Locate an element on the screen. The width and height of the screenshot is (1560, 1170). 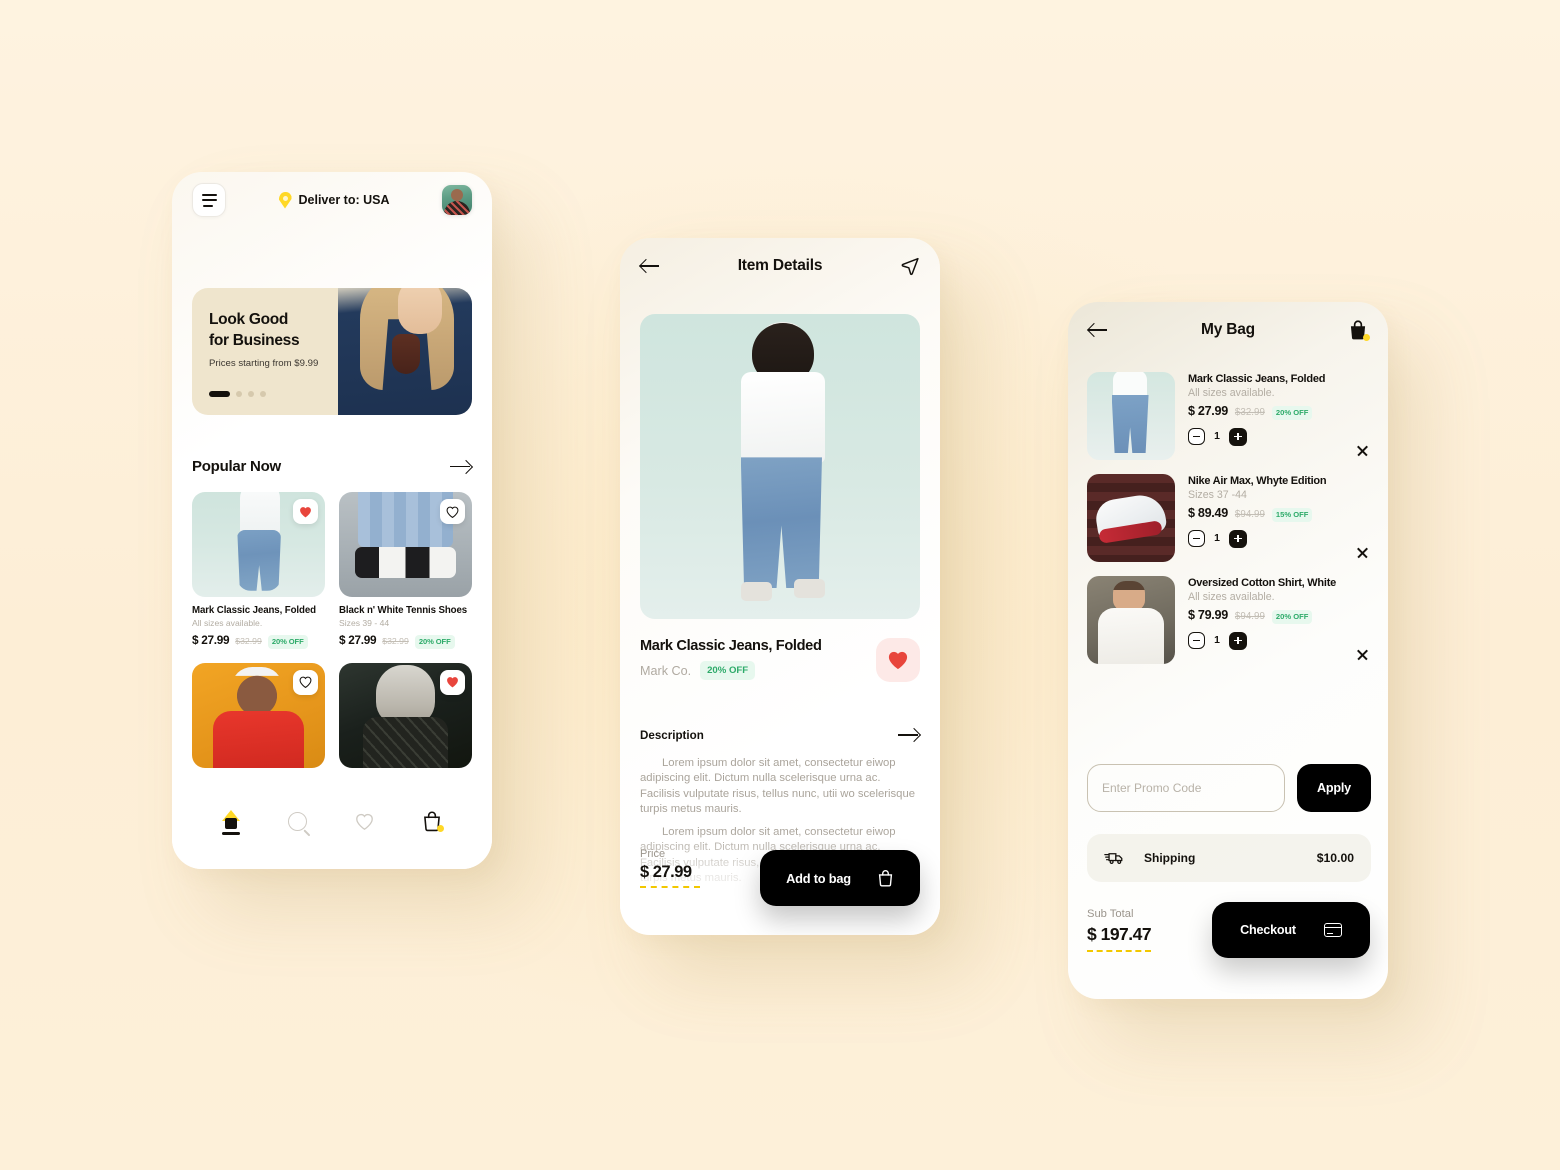
checkout-button: Checkout is located at coordinates (1291, 930).